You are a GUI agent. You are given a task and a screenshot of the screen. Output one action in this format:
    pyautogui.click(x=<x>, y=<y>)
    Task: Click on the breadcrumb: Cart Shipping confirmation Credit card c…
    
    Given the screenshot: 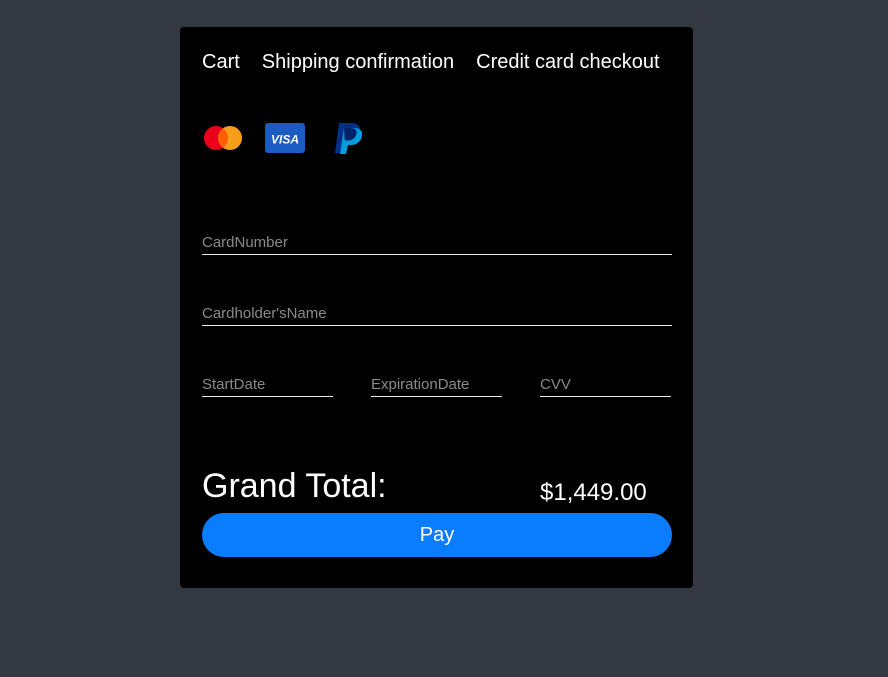 What is the action you would take?
    pyautogui.click(x=431, y=62)
    